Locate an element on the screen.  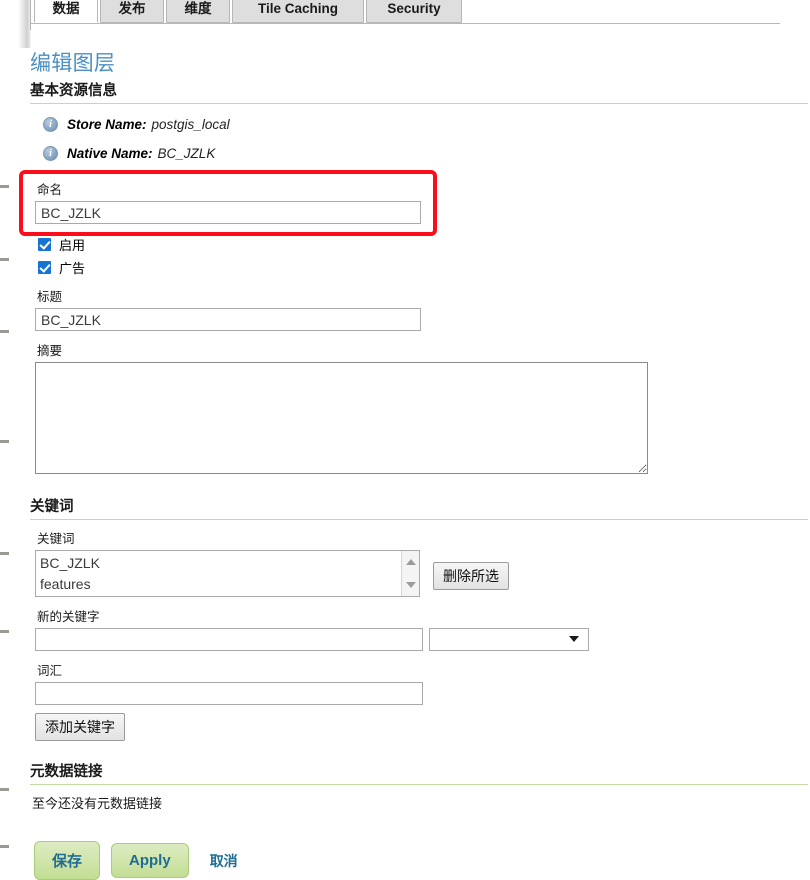
tab-dimension: 维度 is located at coordinates (198, 11).